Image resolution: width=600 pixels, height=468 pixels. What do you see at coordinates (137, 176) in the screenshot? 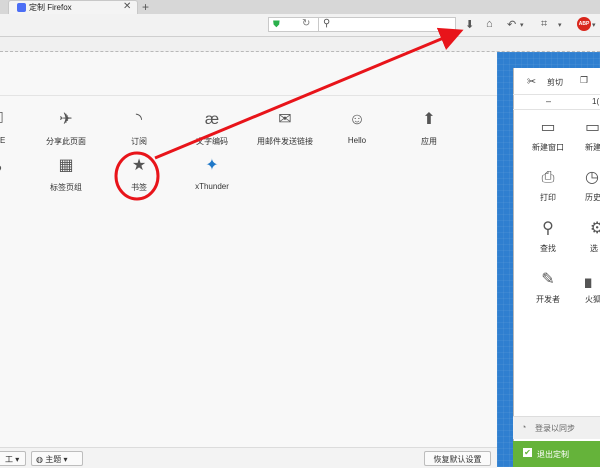
I see `annotation-circle` at bounding box center [137, 176].